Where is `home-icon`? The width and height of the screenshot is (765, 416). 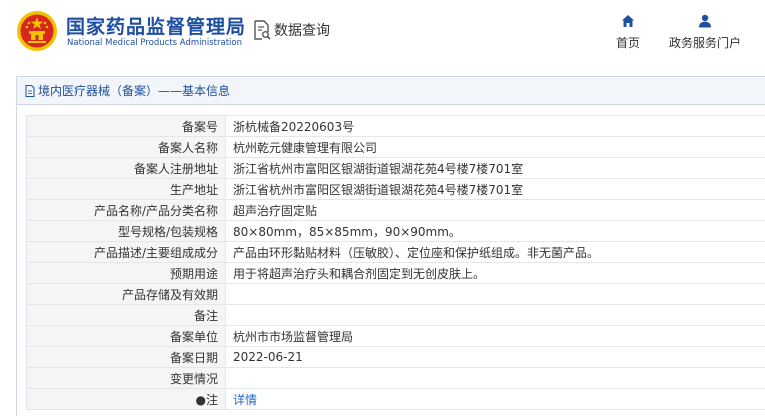
home-icon is located at coordinates (628, 21).